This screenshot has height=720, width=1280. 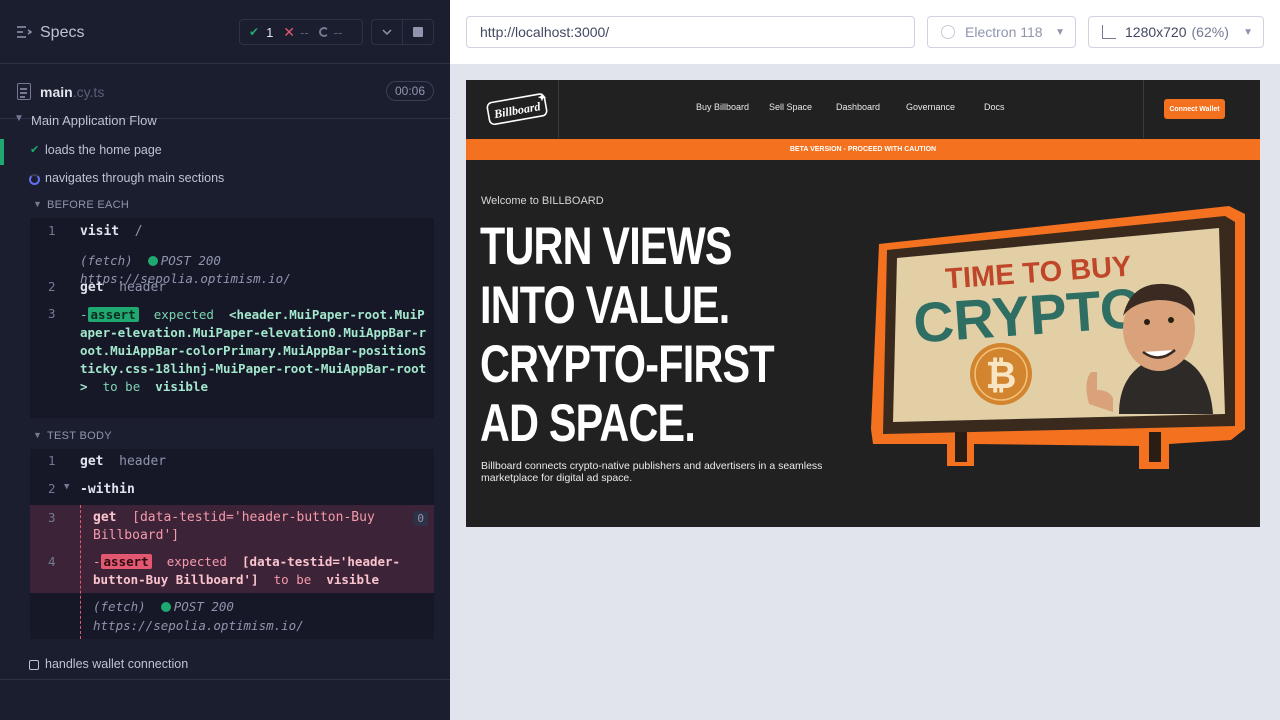 I want to click on chevron-down-icon, so click(x=387, y=32).